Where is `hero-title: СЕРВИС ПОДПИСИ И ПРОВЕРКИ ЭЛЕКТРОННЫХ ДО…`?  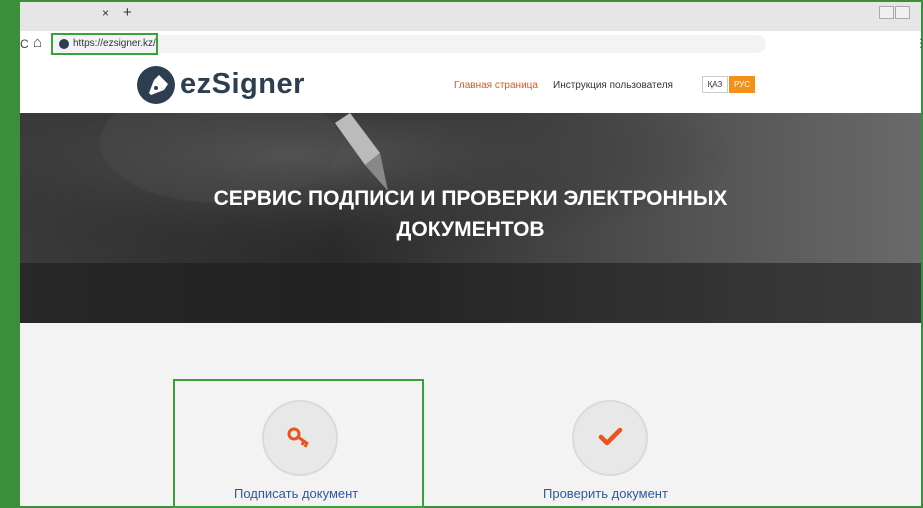 hero-title: СЕРВИС ПОДПИСИ И ПРОВЕРКИ ЭЛЕКТРОННЫХ ДО… is located at coordinates (470, 214).